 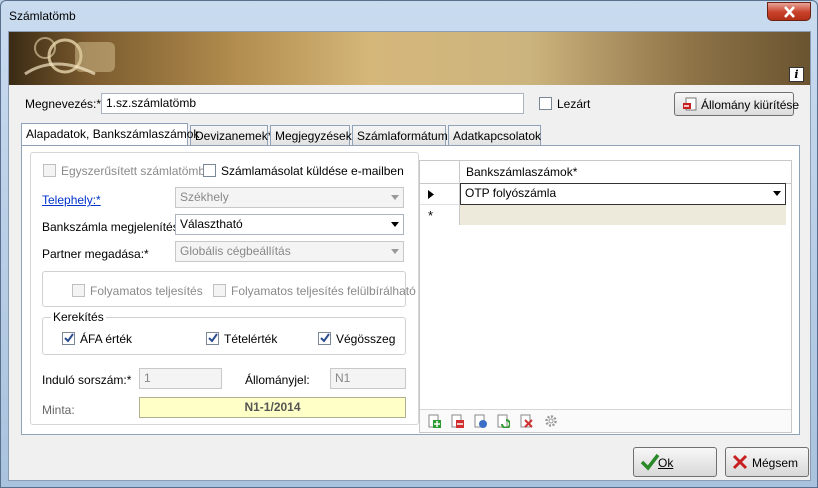 I want to click on column-header-bank-accounts: Bankszámlaszámok*, so click(x=521, y=172).